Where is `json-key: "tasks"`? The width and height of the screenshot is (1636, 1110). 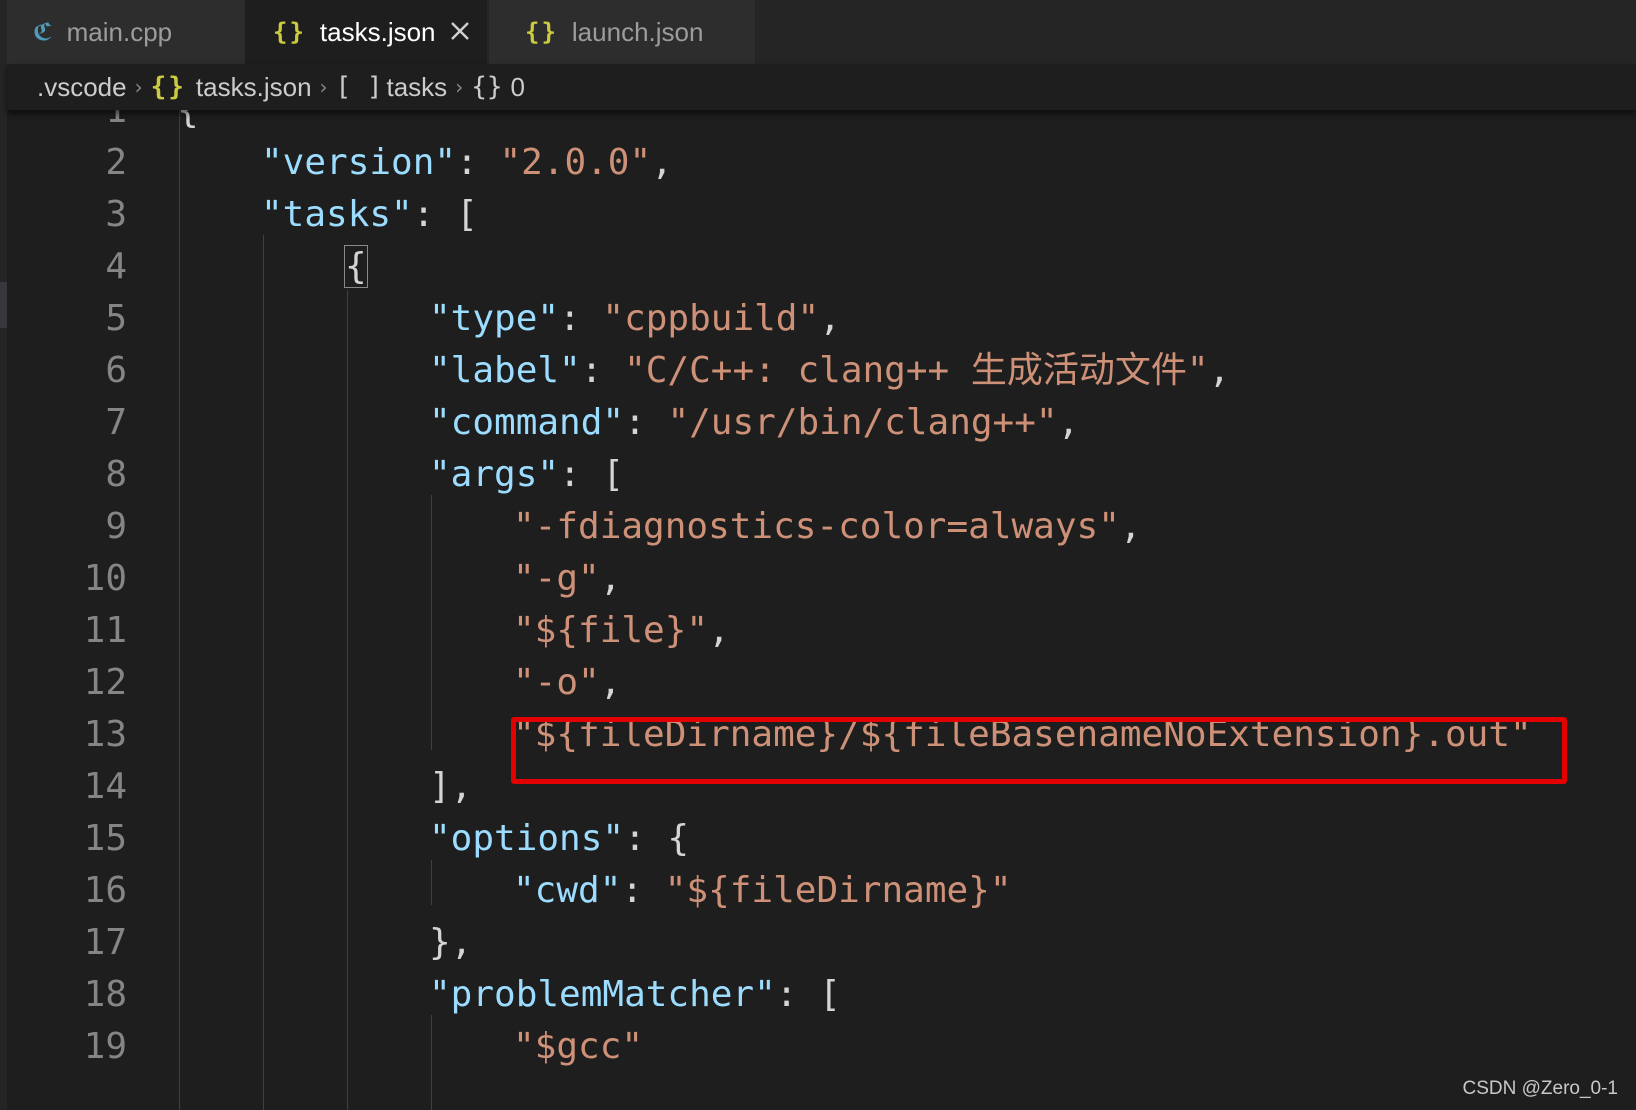
json-key: "tasks" is located at coordinates (337, 214).